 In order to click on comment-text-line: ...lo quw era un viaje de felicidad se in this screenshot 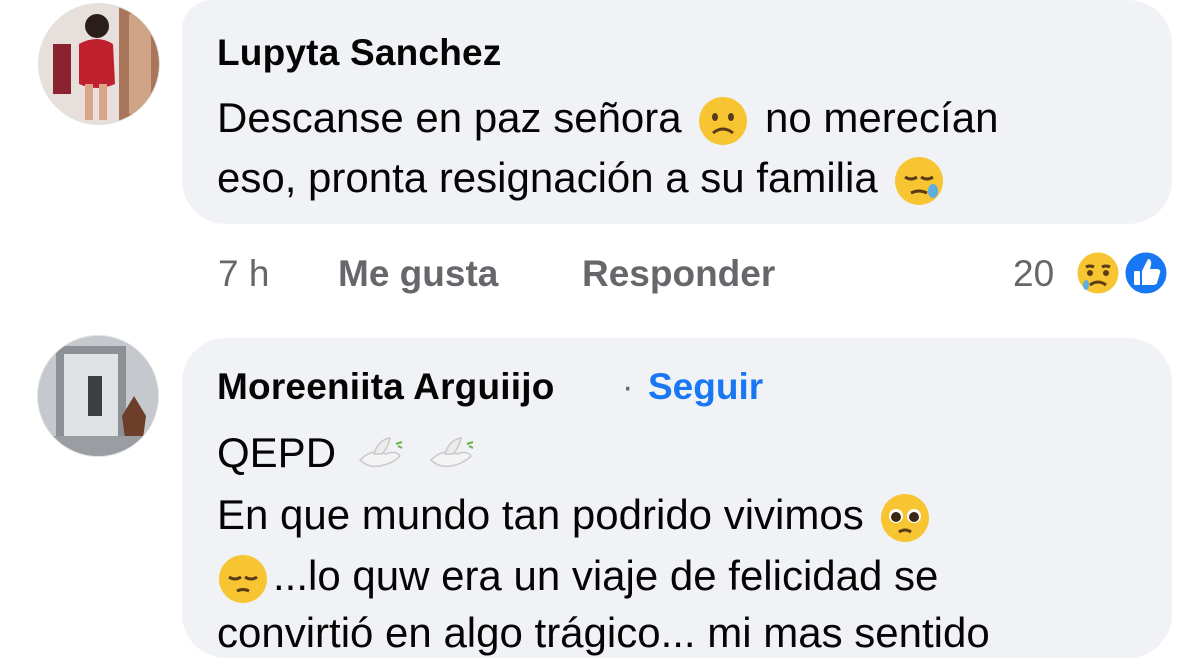, I will do `click(577, 579)`.